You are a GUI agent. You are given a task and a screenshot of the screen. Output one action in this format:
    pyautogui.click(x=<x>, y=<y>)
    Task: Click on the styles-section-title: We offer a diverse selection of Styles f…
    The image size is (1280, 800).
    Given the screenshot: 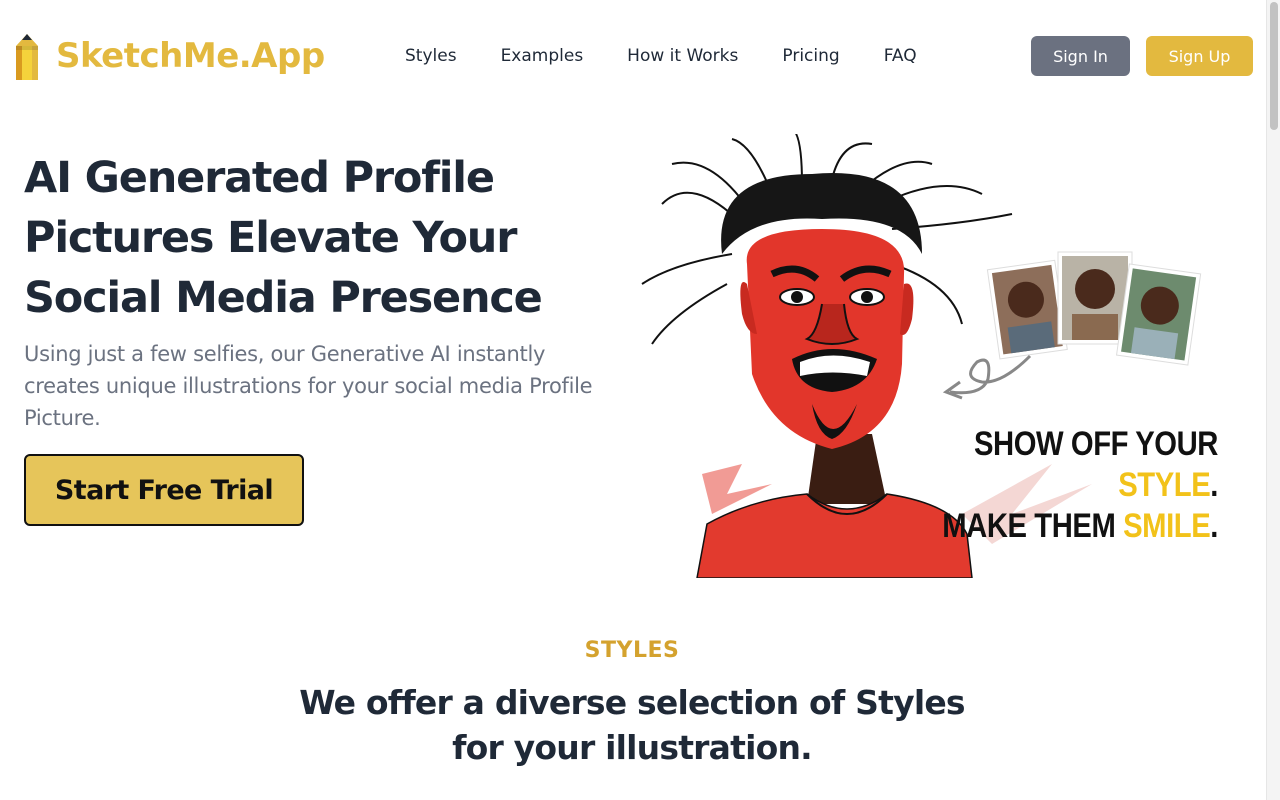 What is the action you would take?
    pyautogui.click(x=632, y=725)
    